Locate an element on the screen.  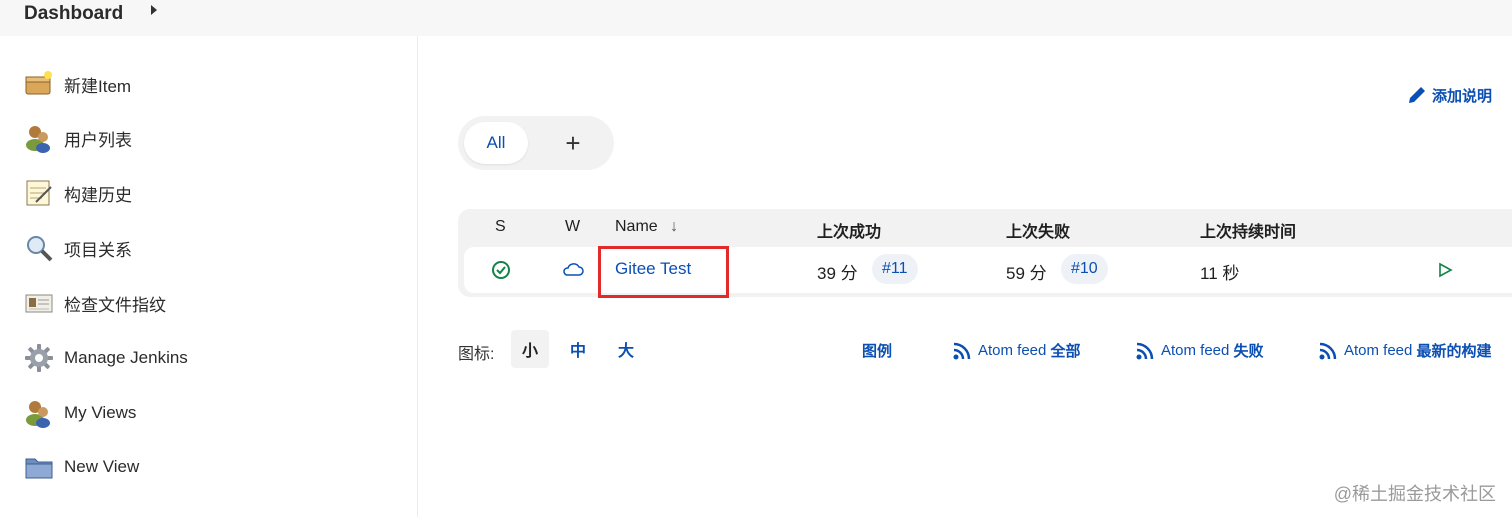
top-bar: Dashboard is located at coordinates (756, 18).